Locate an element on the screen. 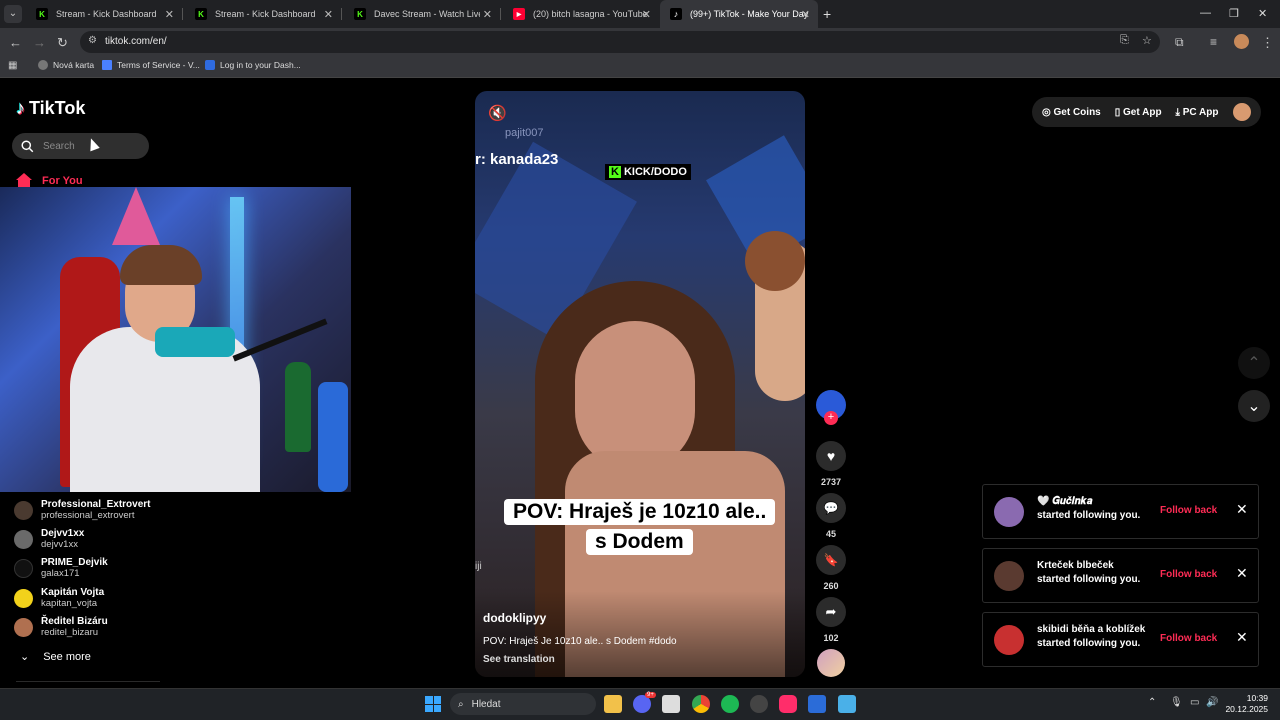 This screenshot has height=720, width=1280. tray-chevron-icon: ⌃ is located at coordinates (1152, 702).